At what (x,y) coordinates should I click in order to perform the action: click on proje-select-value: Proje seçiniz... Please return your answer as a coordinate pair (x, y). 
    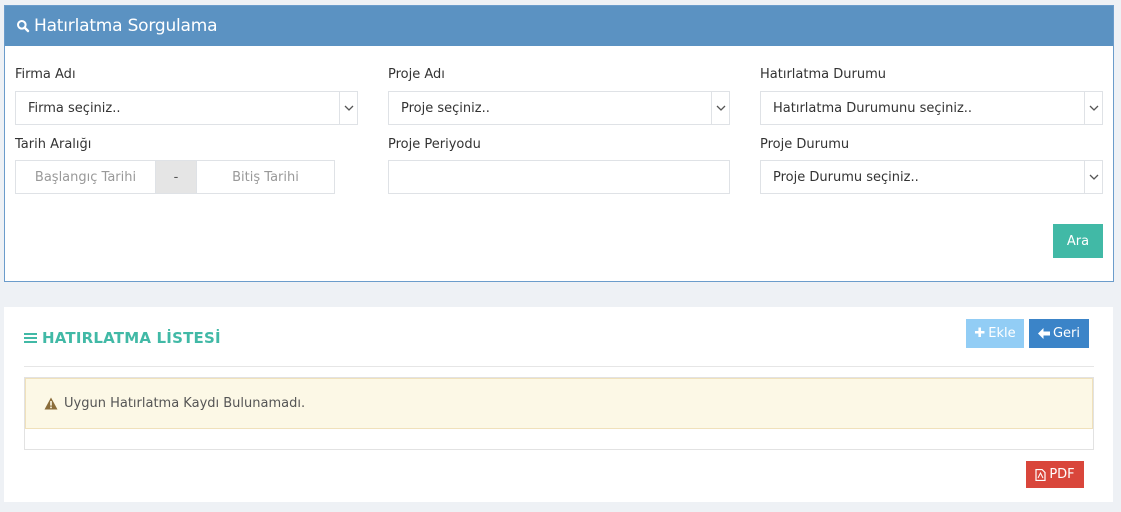
    Looking at the image, I should click on (445, 108).